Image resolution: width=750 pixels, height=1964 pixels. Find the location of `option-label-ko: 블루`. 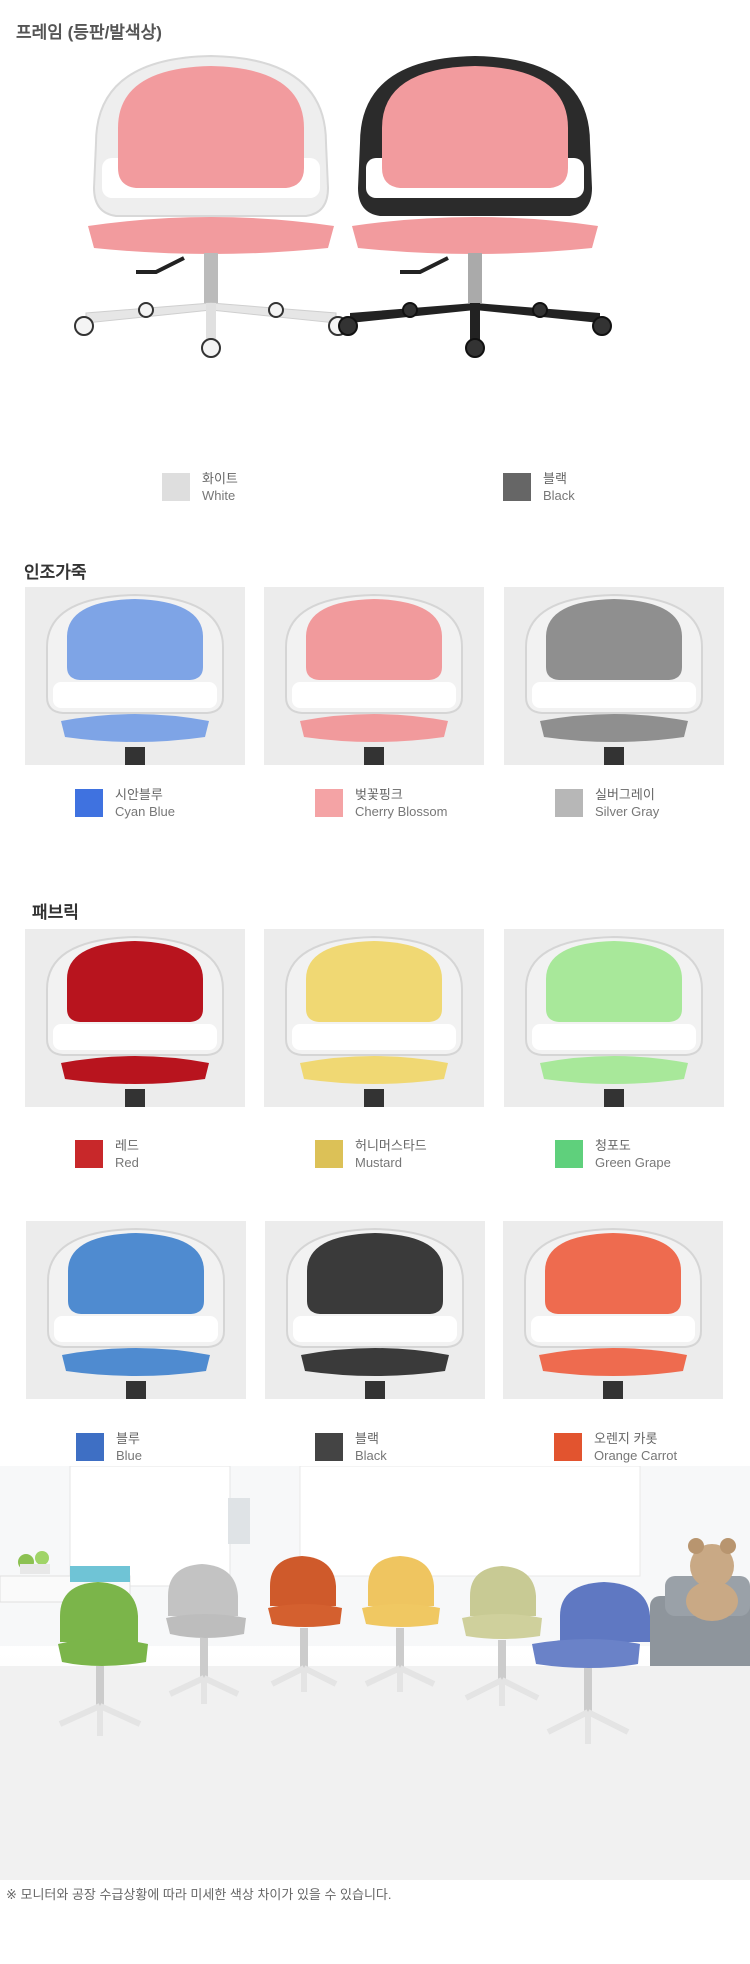

option-label-ko: 블루 is located at coordinates (128, 1438).